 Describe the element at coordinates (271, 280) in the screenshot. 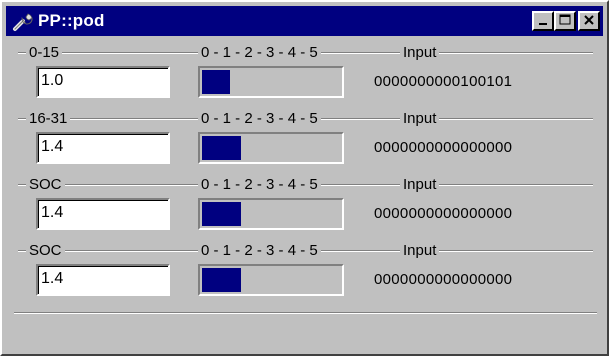

I see `level-bar` at that location.